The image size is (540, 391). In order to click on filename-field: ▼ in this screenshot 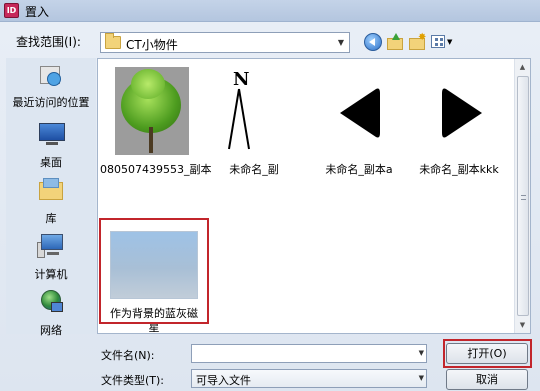, I will do `click(309, 353)`.